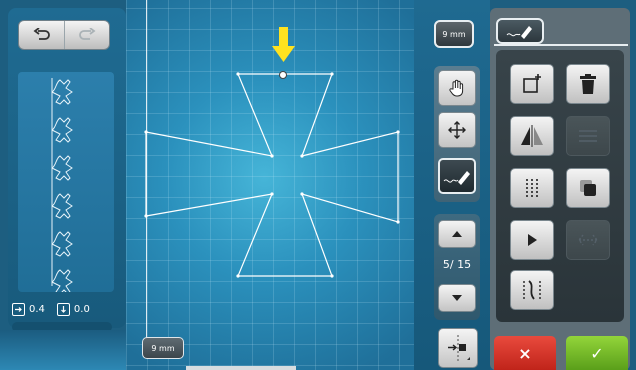 The height and width of the screenshot is (370, 636). I want to click on undo-icon, so click(41, 34).